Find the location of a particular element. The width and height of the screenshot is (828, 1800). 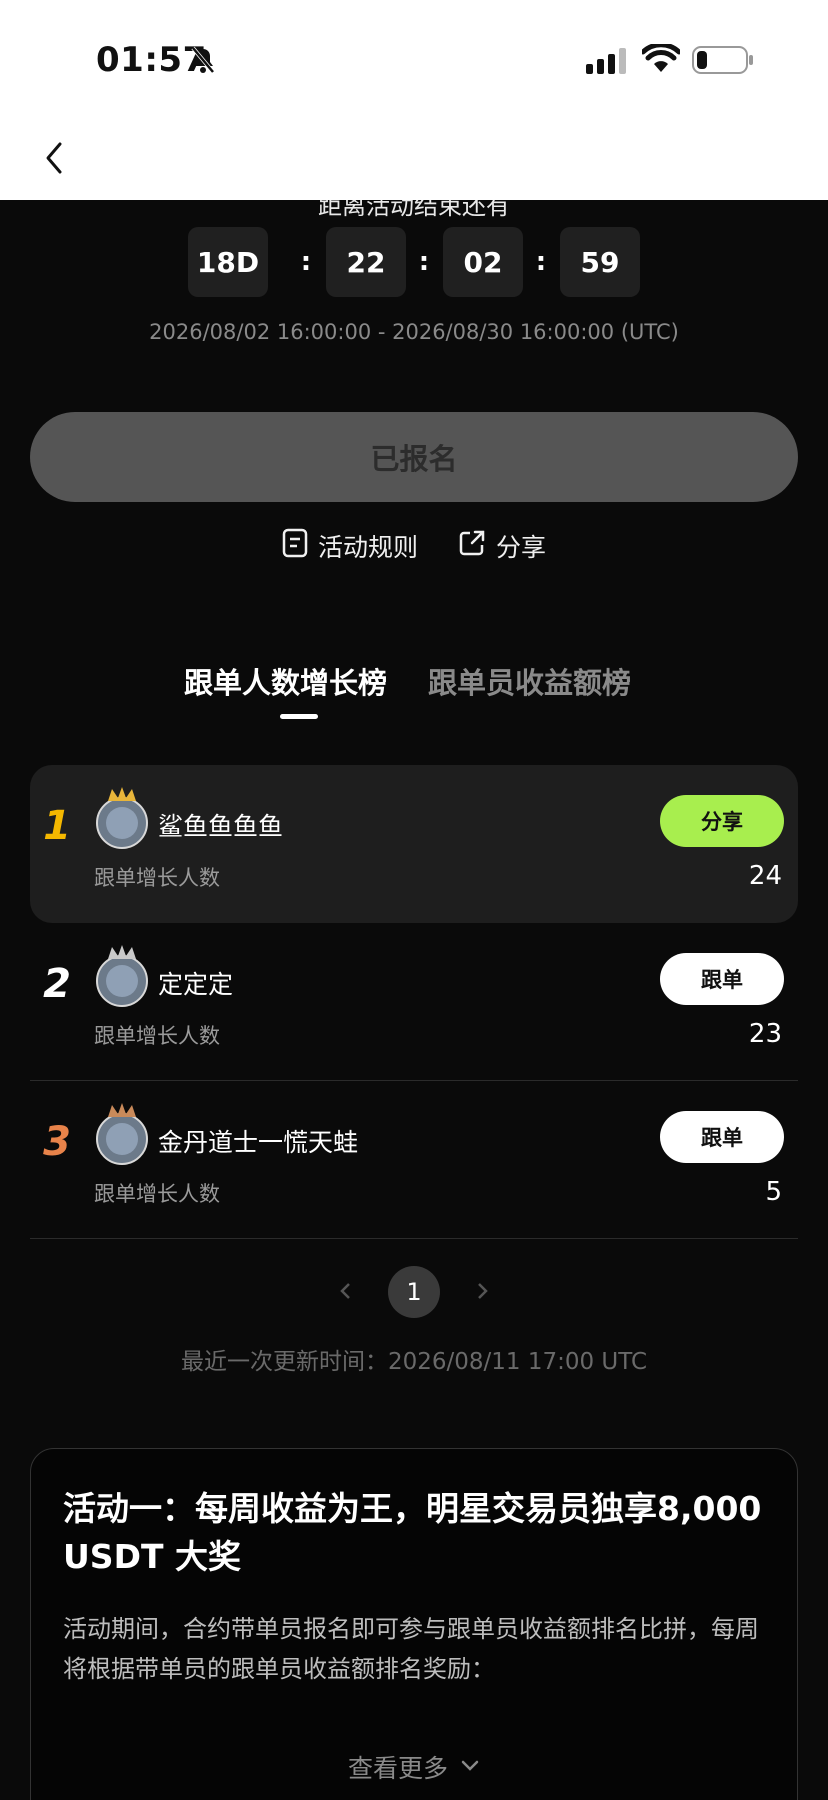

signup-button: 已报名 is located at coordinates (414, 457).